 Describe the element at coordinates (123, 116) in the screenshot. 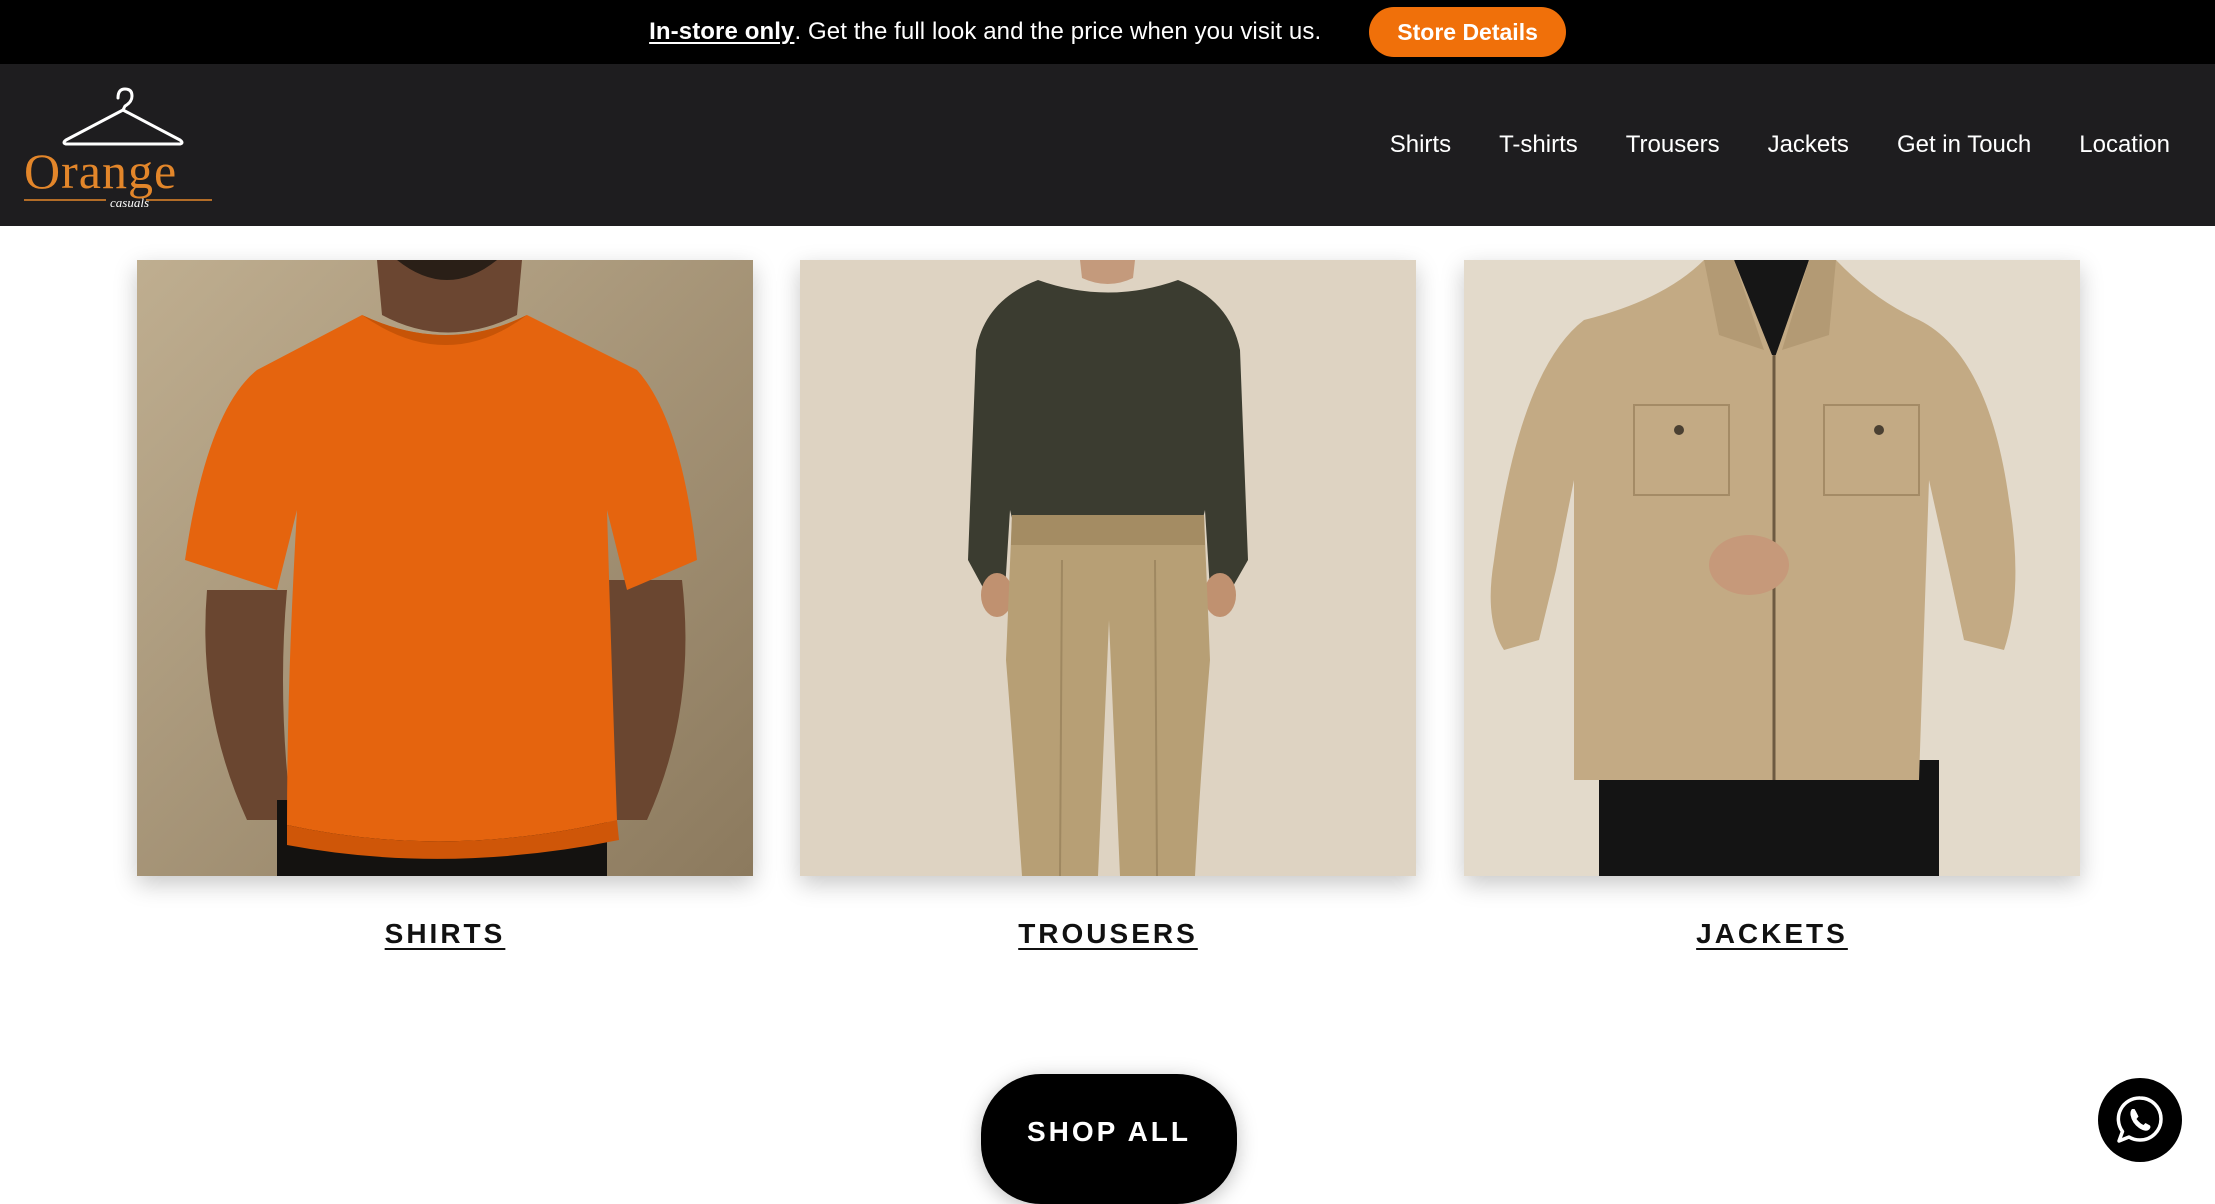

I see `hanger-icon` at that location.